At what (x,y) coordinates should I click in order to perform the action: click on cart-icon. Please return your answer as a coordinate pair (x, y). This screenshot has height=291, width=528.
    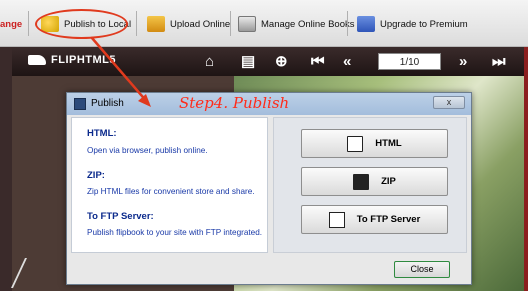
    Looking at the image, I should click on (366, 24).